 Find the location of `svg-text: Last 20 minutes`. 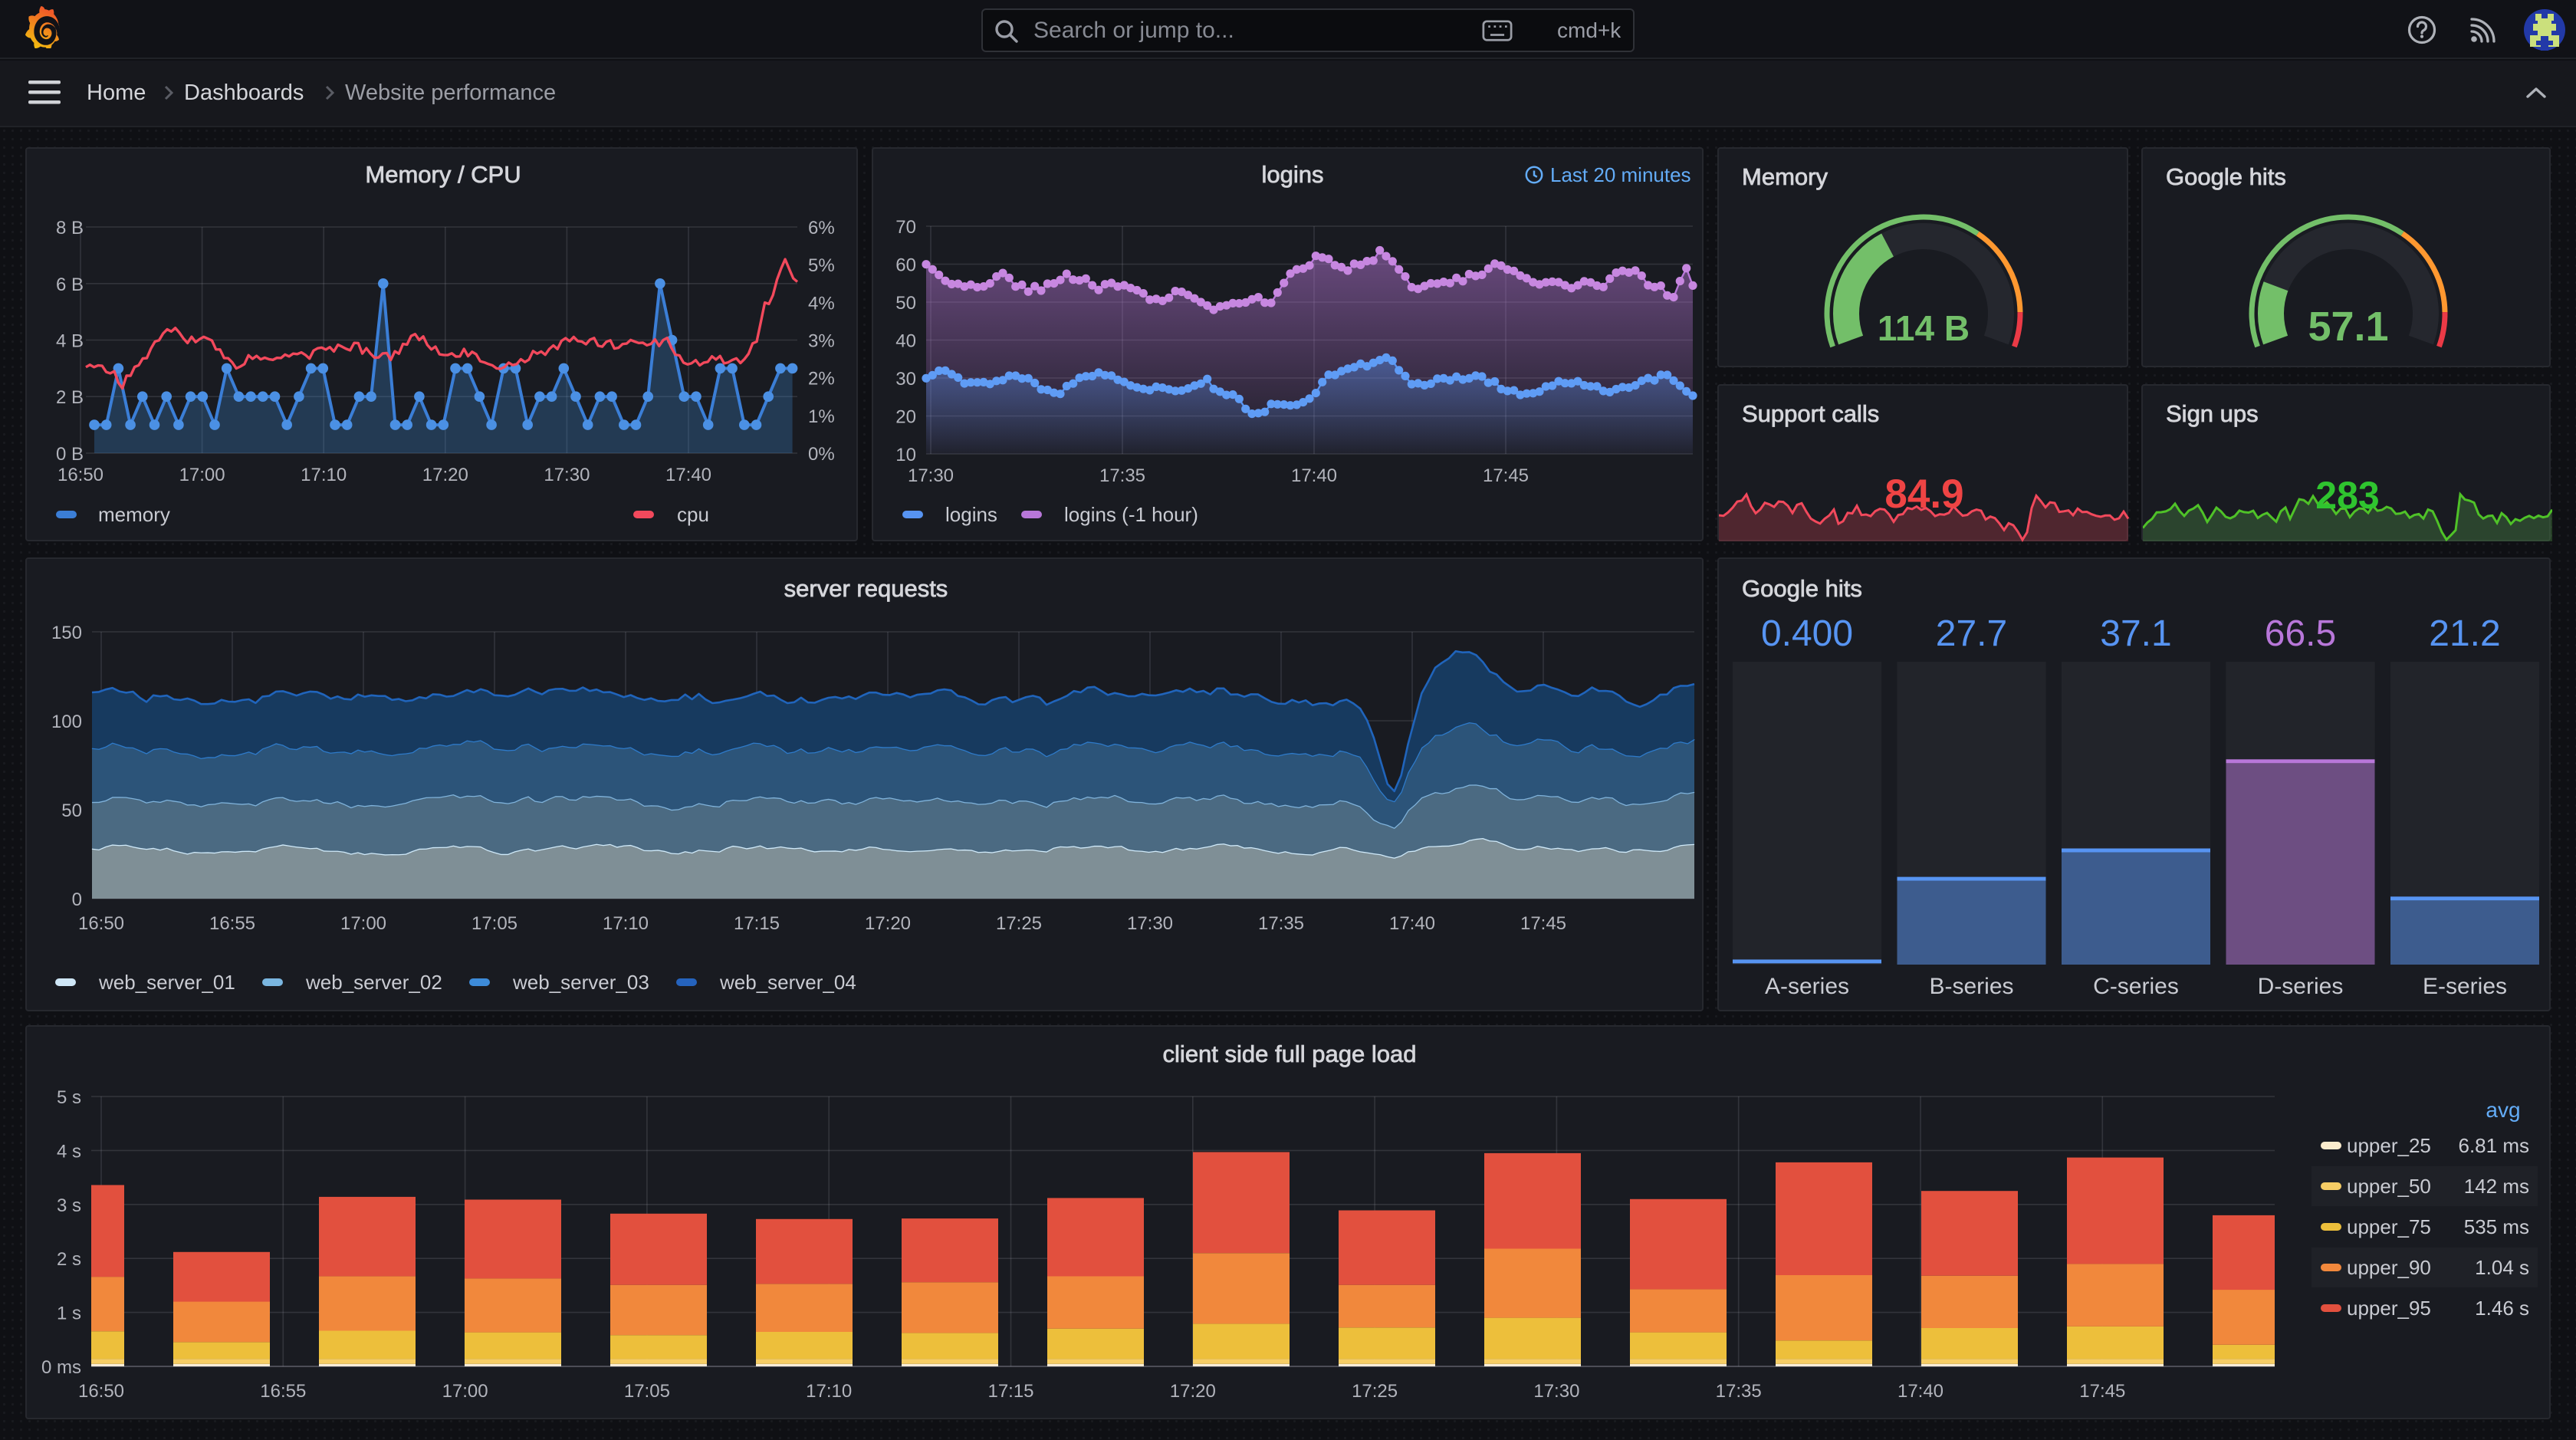

svg-text: Last 20 minutes is located at coordinates (1620, 174).